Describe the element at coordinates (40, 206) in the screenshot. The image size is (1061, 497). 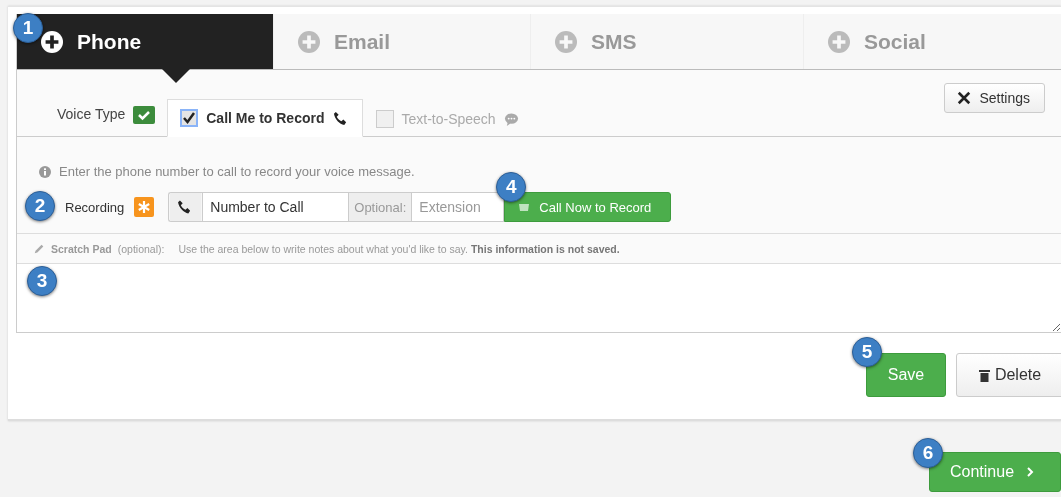
I see `step-badge: 2` at that location.